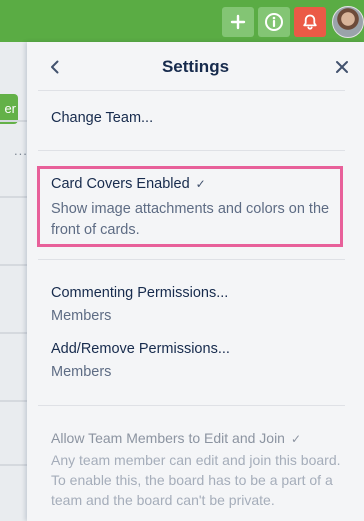 Image resolution: width=364 pixels, height=521 pixels. I want to click on bell-icon, so click(310, 22).